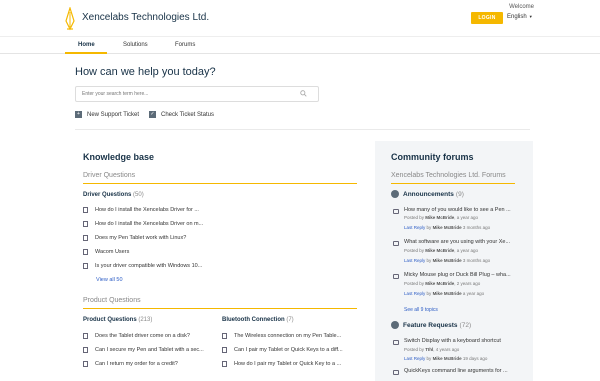  I want to click on community-forums-title: Community forums, so click(432, 157).